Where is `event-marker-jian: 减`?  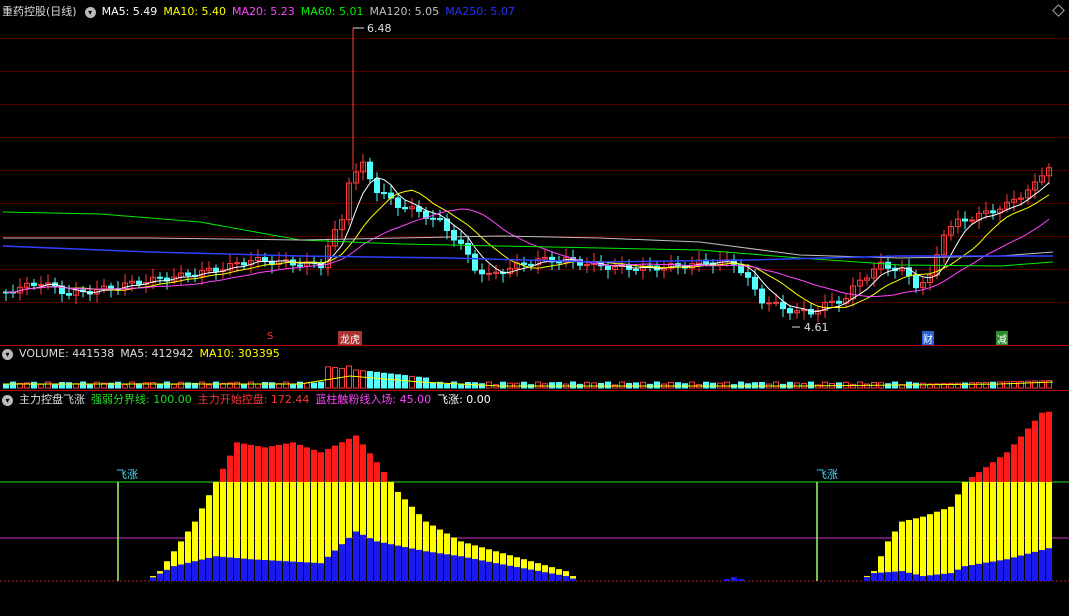 event-marker-jian: 减 is located at coordinates (1002, 338).